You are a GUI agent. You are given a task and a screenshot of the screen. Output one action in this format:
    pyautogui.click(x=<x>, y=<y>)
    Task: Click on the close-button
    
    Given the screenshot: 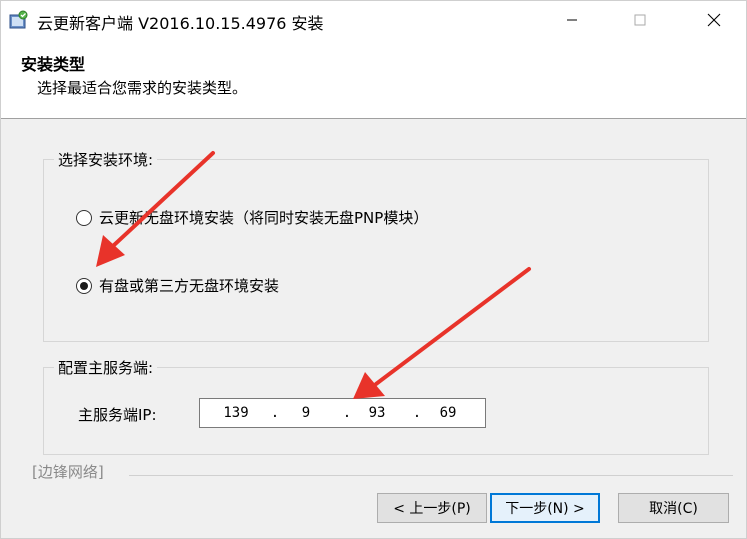 What is the action you would take?
    pyautogui.click(x=714, y=20)
    